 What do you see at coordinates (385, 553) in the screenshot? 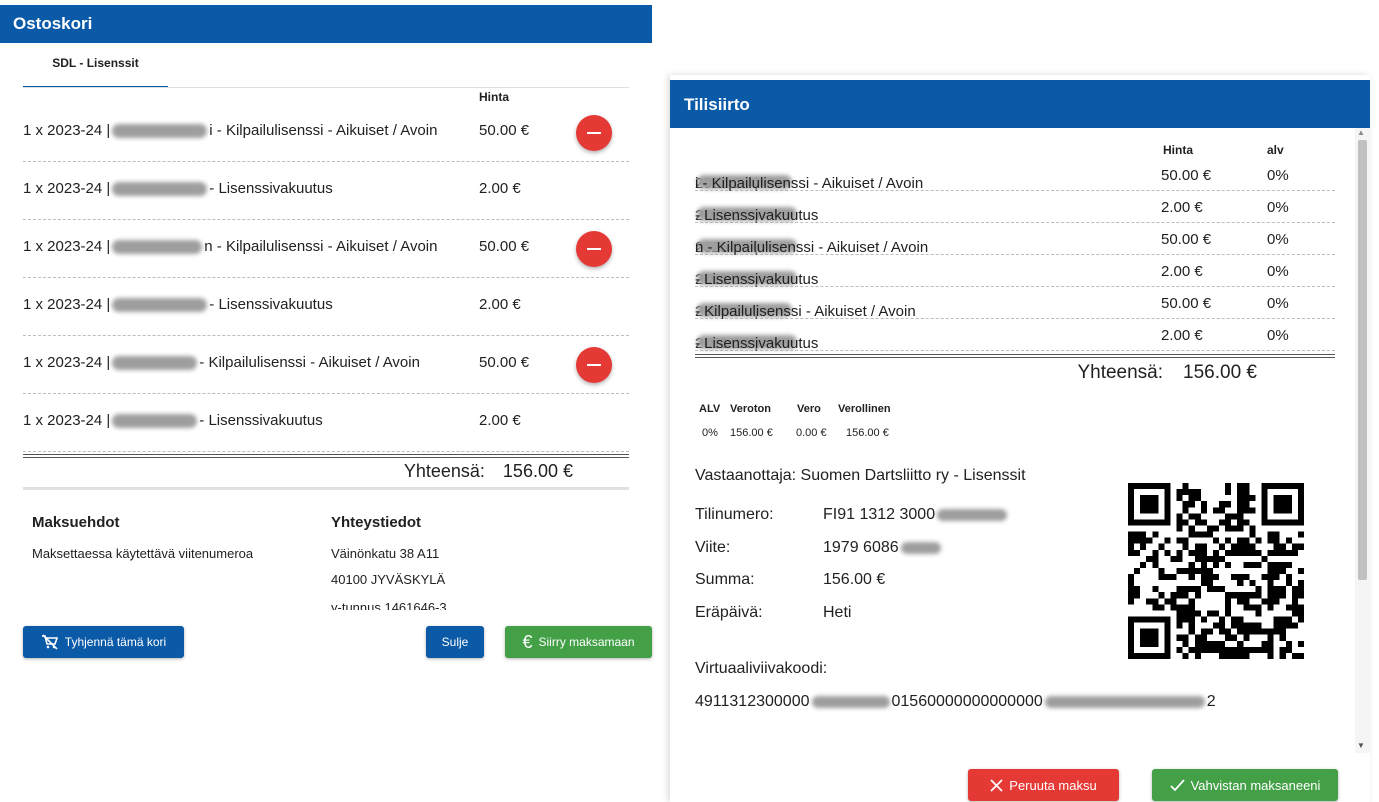
I see `contact-address: Väinönkatu 38 A11` at bounding box center [385, 553].